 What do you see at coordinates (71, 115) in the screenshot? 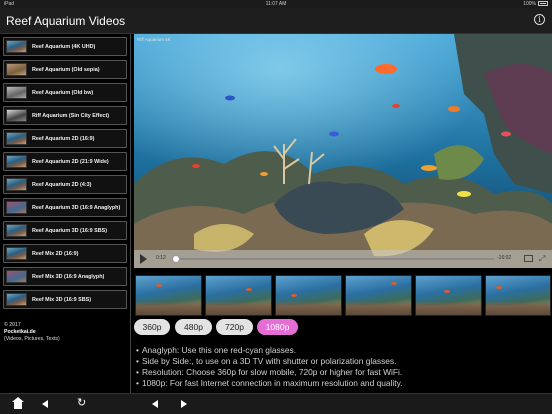
I see `video-item-label: Riff Aquarium (Sin City Effect)` at bounding box center [71, 115].